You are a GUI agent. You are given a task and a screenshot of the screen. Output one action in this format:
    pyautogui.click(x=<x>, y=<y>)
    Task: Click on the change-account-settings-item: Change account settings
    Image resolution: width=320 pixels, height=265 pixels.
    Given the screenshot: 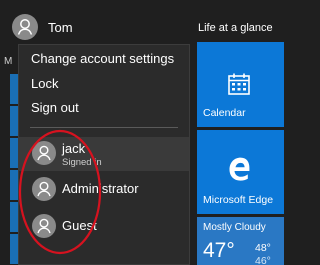 What is the action you would take?
    pyautogui.click(x=102, y=58)
    